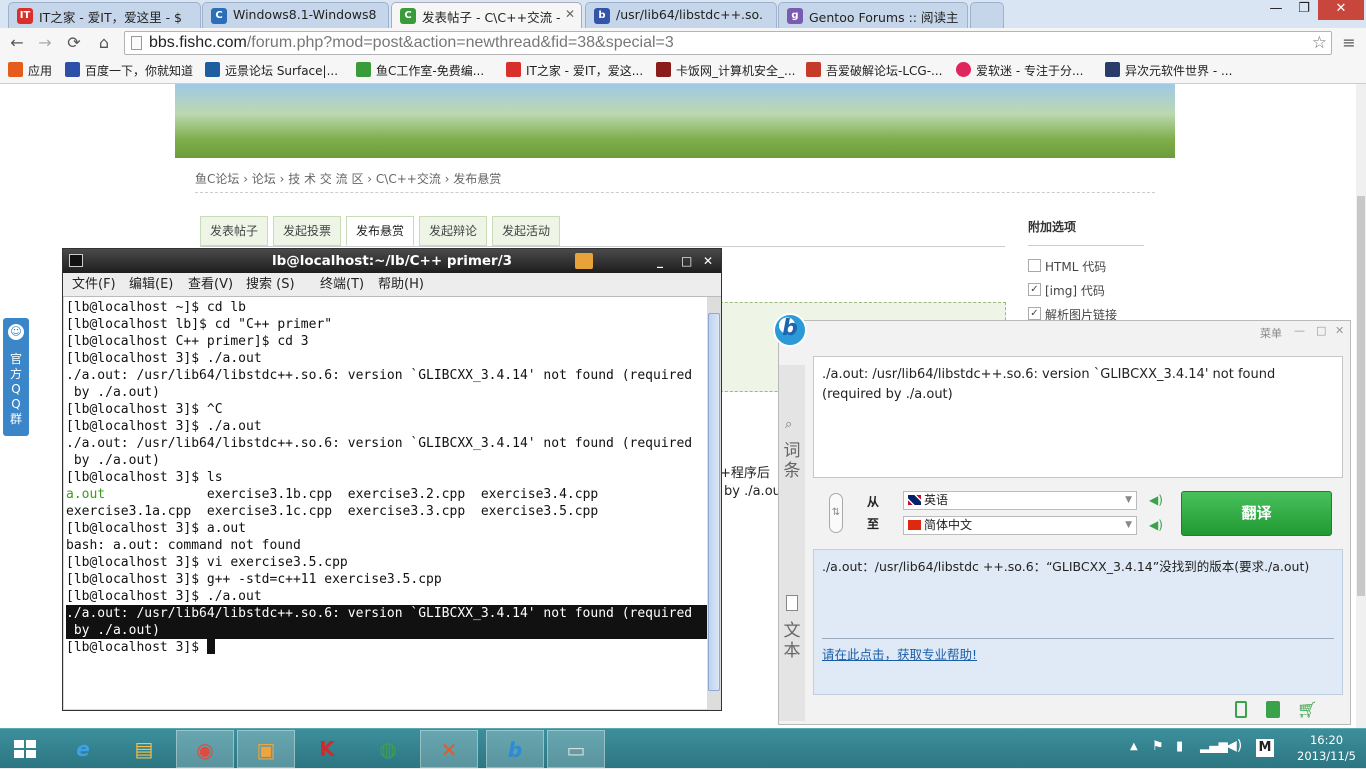  Describe the element at coordinates (113, 392) in the screenshot. I see `terminal-line: by ./a.out)` at that location.